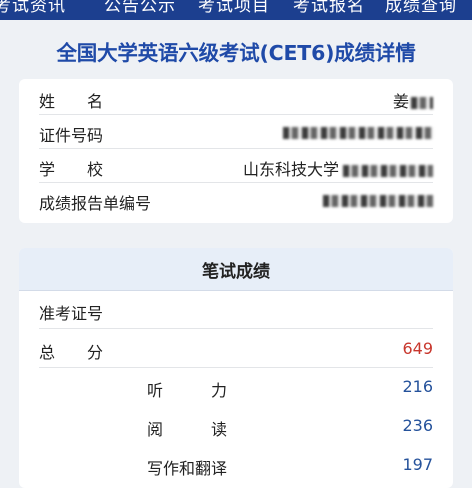 The image size is (472, 488). What do you see at coordinates (236, 426) in the screenshot?
I see `reading-row: 阅 读 236` at bounding box center [236, 426].